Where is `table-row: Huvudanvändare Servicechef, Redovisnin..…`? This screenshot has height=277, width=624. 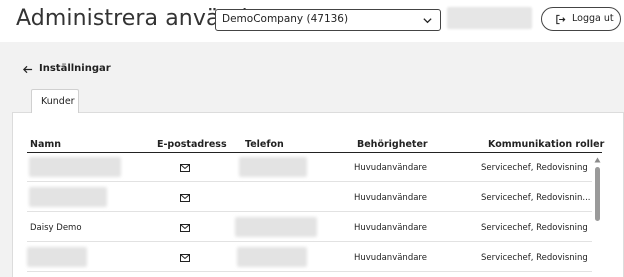
table-row: Huvudanvändare Servicechef, Redovisnin..… is located at coordinates (309, 197).